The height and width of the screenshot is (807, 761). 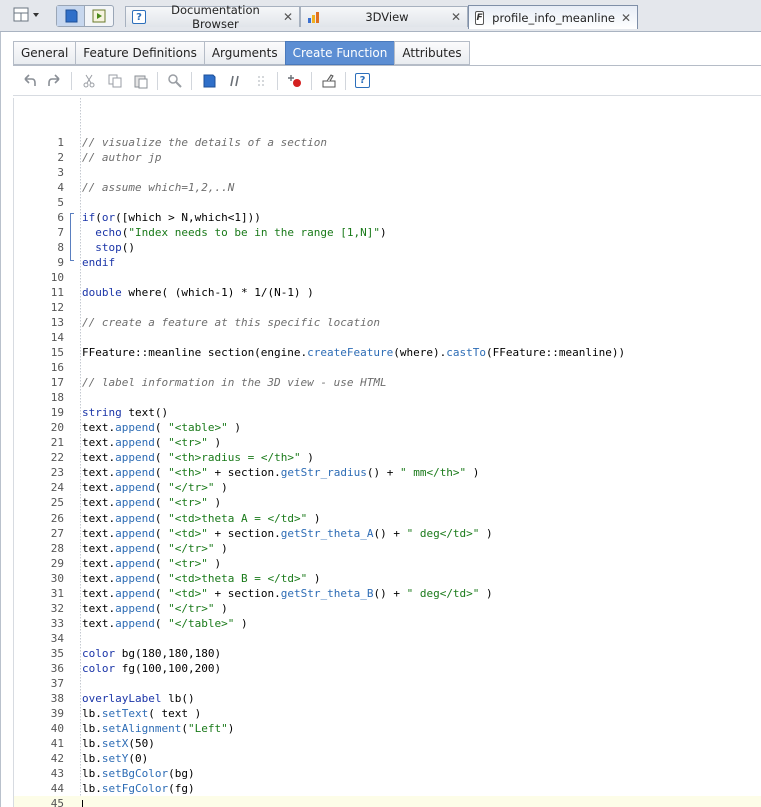 I want to click on code-line: 42 lb.setY(0), so click(x=387, y=758).